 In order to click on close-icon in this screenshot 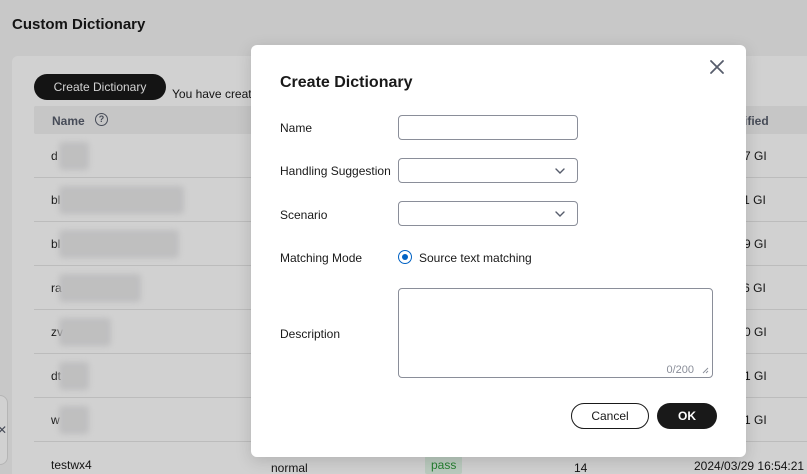, I will do `click(717, 67)`.